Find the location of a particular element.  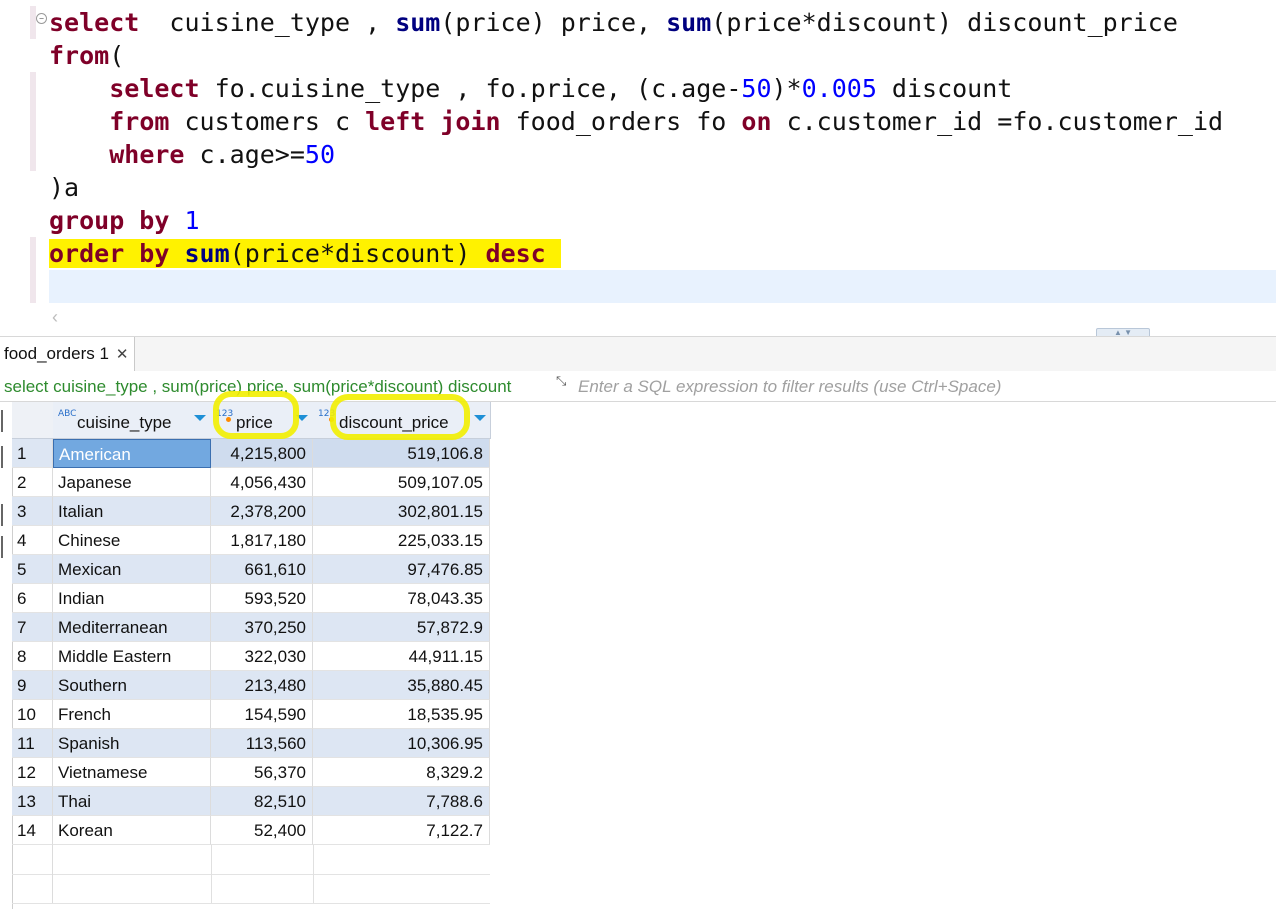

expand-icon: ⤡ is located at coordinates (561, 381).